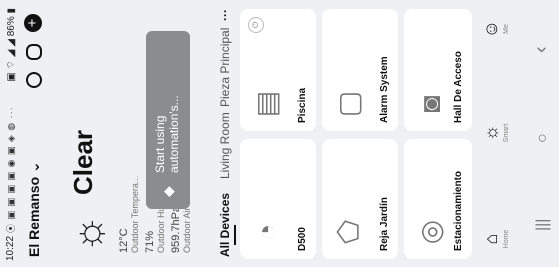 This screenshot has width=559, height=267. I want to click on voice-assistant-icon, so click(34, 80).